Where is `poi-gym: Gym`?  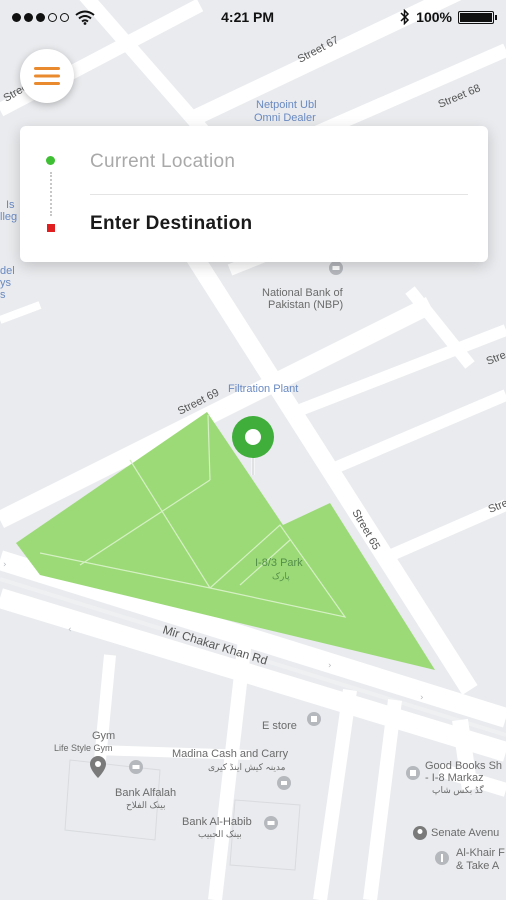
poi-gym: Gym is located at coordinates (103, 736).